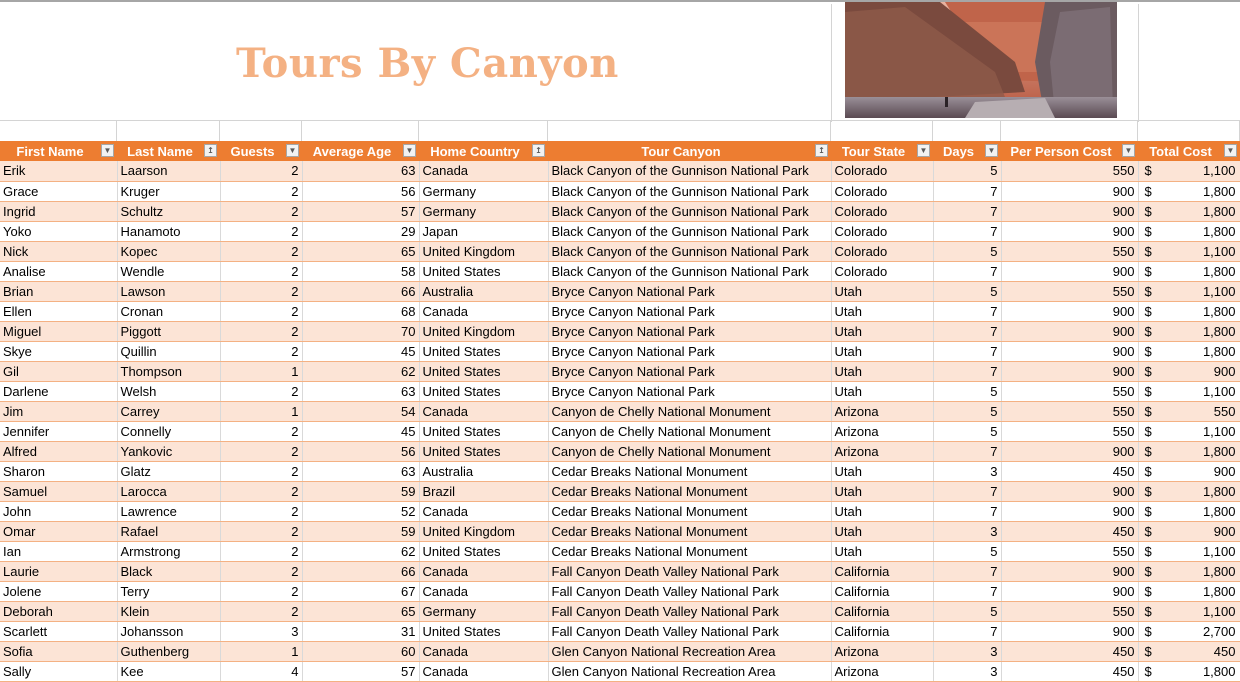 The height and width of the screenshot is (682, 1240). What do you see at coordinates (169, 451) in the screenshot?
I see `cell-last-name: Yankovic` at bounding box center [169, 451].